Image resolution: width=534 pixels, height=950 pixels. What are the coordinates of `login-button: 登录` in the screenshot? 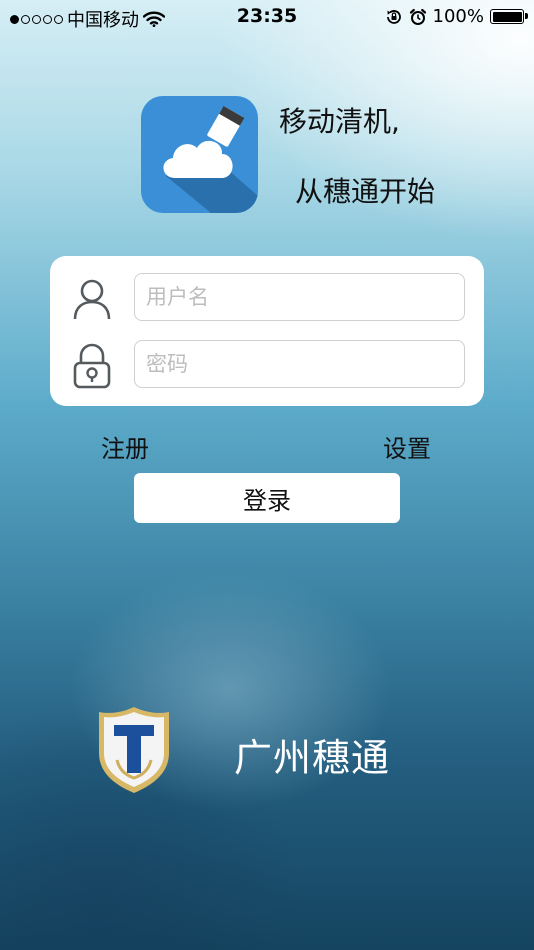 It's located at (267, 498).